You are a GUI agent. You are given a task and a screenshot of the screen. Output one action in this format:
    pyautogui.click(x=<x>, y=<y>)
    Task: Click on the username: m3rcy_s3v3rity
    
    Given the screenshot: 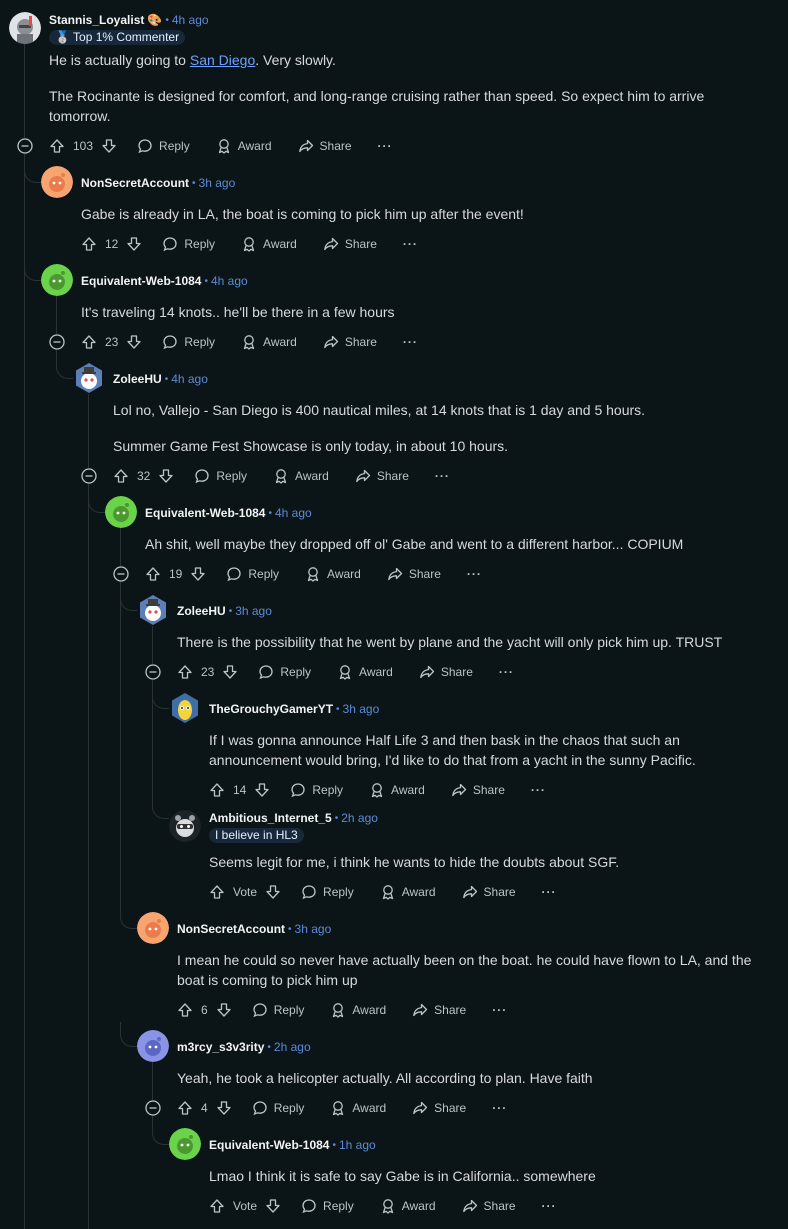 What is the action you would take?
    pyautogui.click(x=220, y=1047)
    